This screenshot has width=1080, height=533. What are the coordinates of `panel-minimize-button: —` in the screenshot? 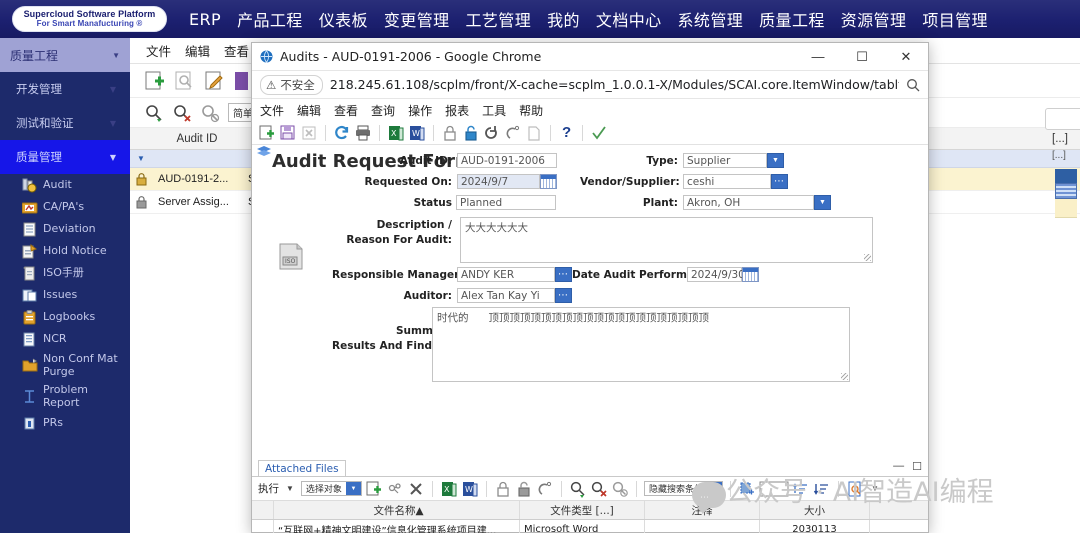 It's located at (898, 466).